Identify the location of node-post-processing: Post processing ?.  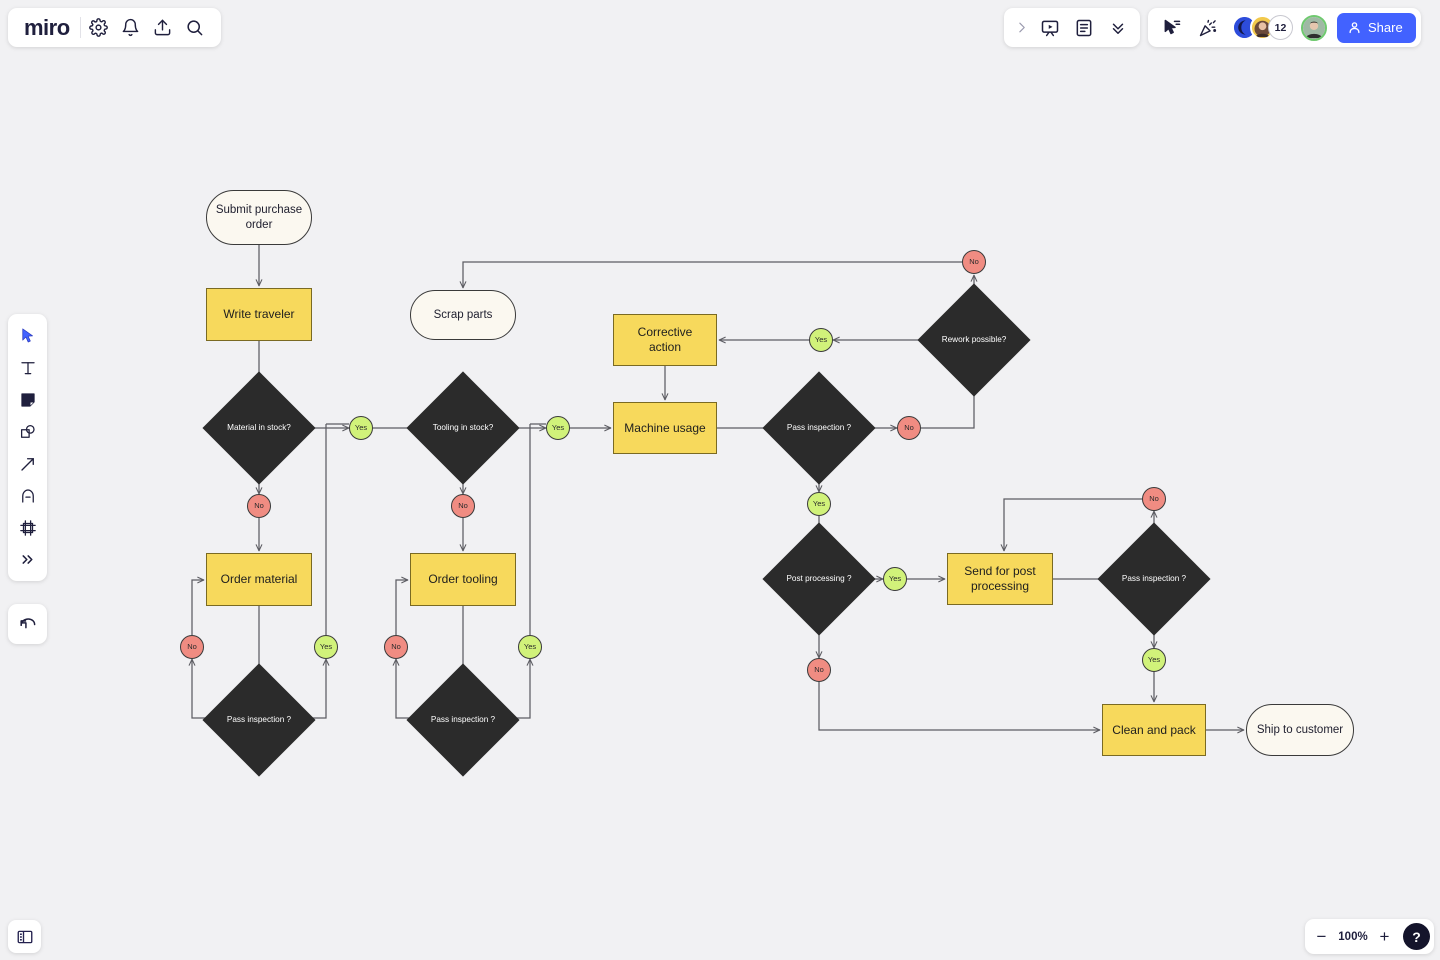
(819, 579).